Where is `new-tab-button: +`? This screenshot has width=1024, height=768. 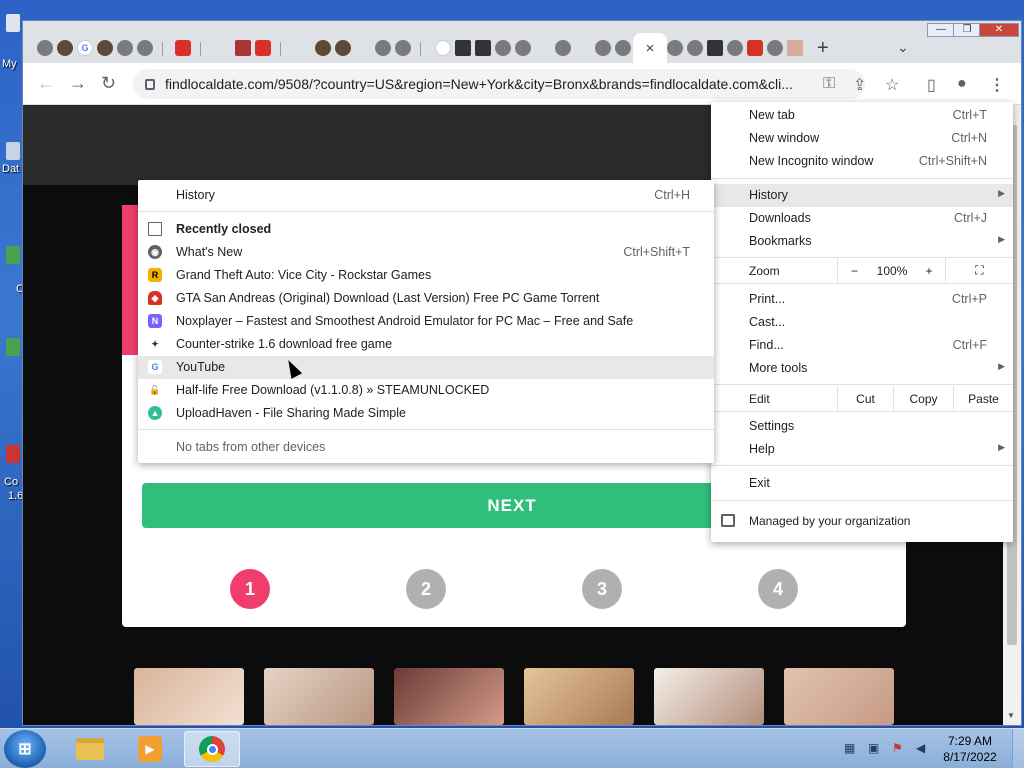
new-tab-button: + is located at coordinates (823, 48).